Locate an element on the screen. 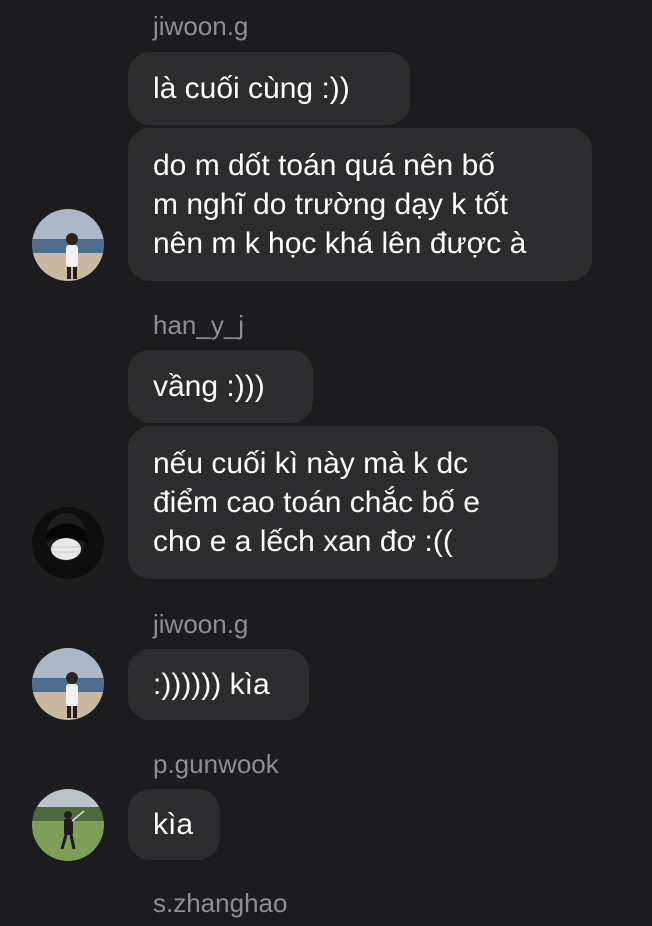 The image size is (652, 926). message-text: cho e a lếch xan đơ :(( is located at coordinates (303, 541).